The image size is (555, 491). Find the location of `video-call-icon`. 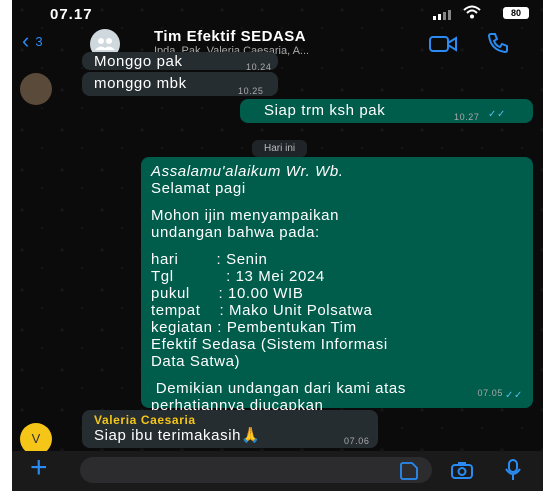

video-call-icon is located at coordinates (443, 44).